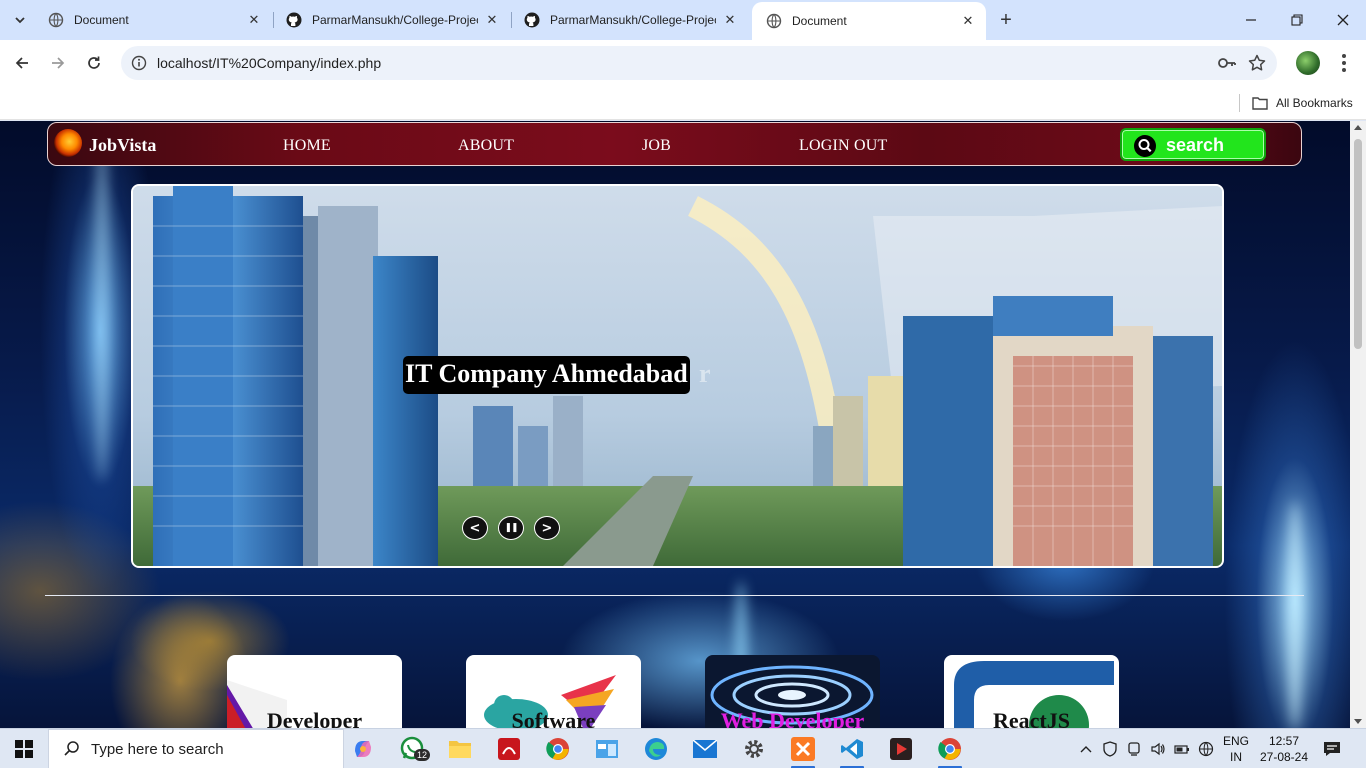  Describe the element at coordinates (1236, 741) in the screenshot. I see `language-code: ENG` at that location.